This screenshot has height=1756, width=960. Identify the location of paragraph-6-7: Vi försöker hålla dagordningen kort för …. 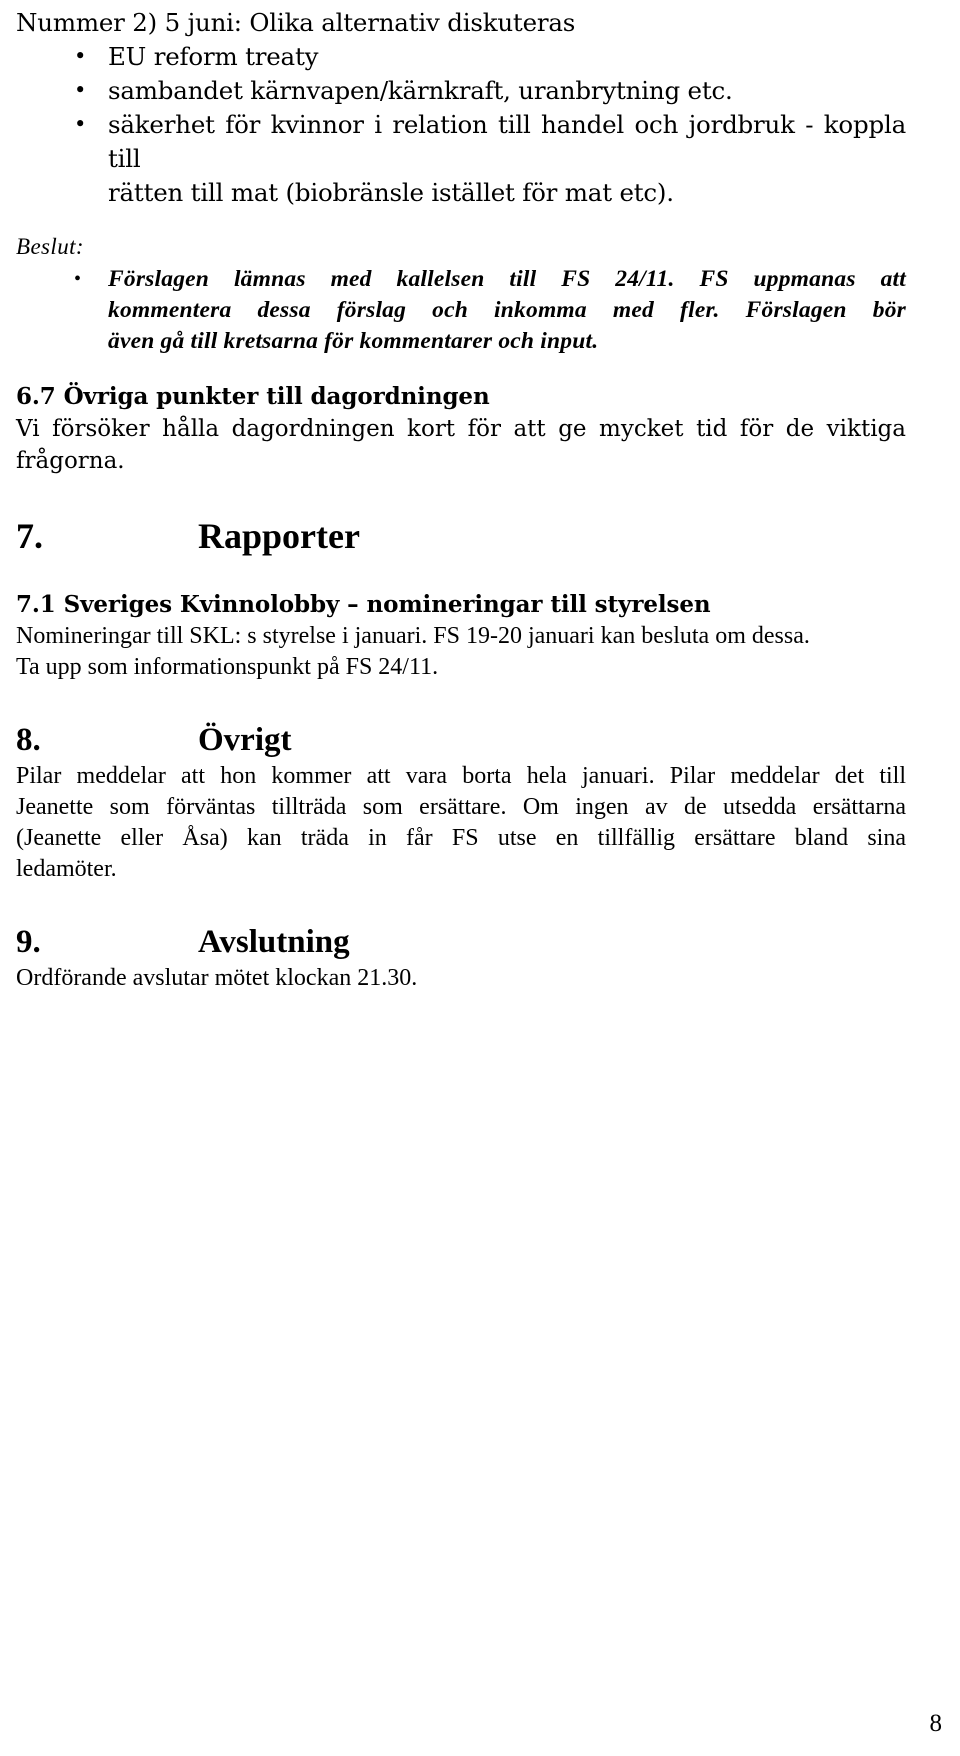
(461, 445).